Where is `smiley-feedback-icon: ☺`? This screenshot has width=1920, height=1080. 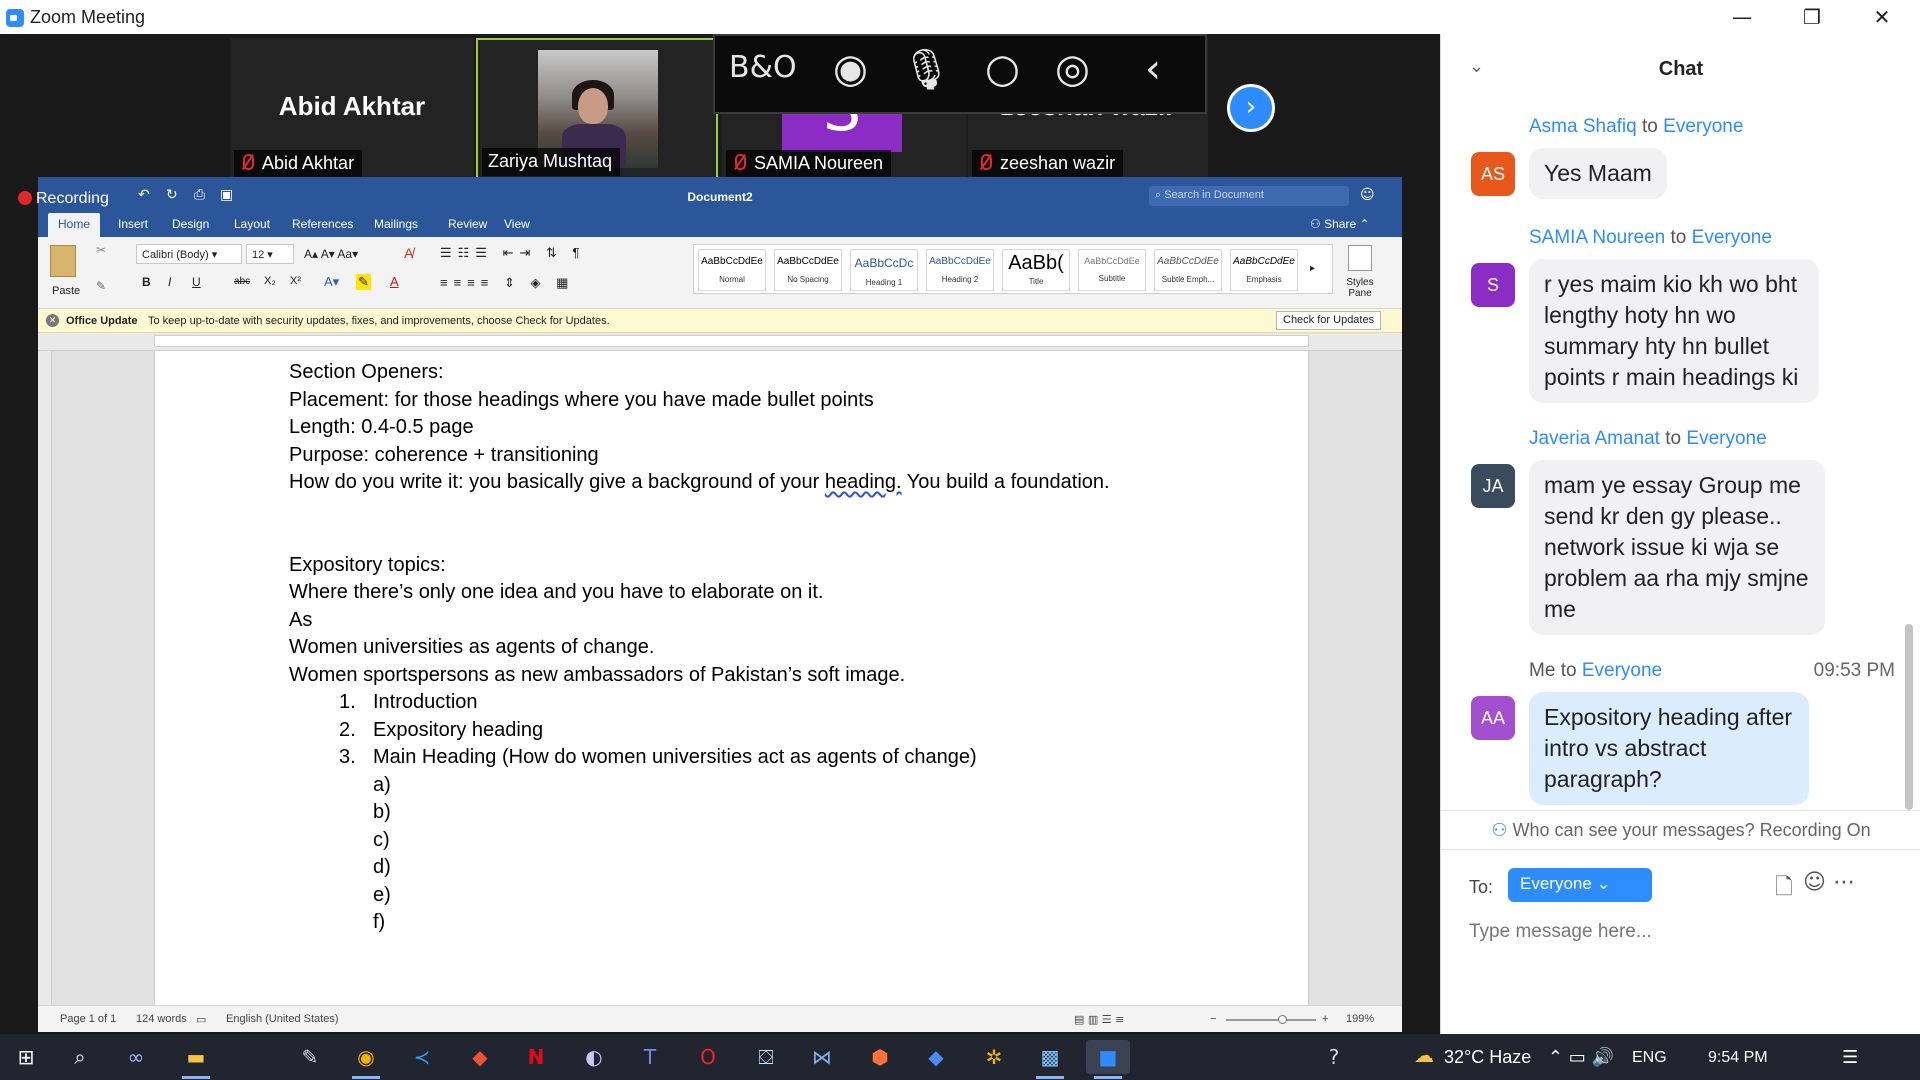
smiley-feedback-icon: ☺ is located at coordinates (1367, 195).